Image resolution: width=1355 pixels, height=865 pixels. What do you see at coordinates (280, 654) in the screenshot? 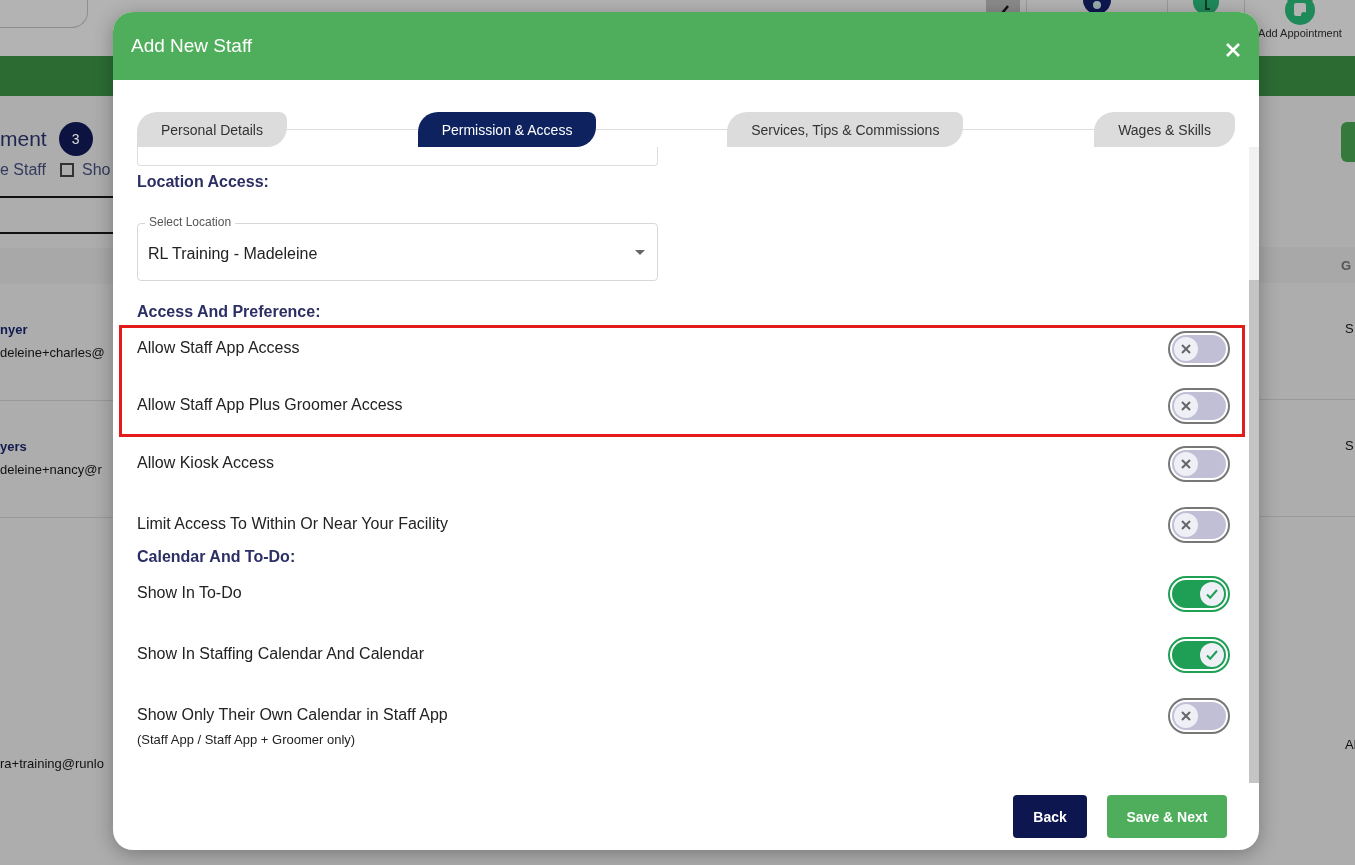
I see `setting-label: Show In Staffing Calendar And Calendar` at bounding box center [280, 654].